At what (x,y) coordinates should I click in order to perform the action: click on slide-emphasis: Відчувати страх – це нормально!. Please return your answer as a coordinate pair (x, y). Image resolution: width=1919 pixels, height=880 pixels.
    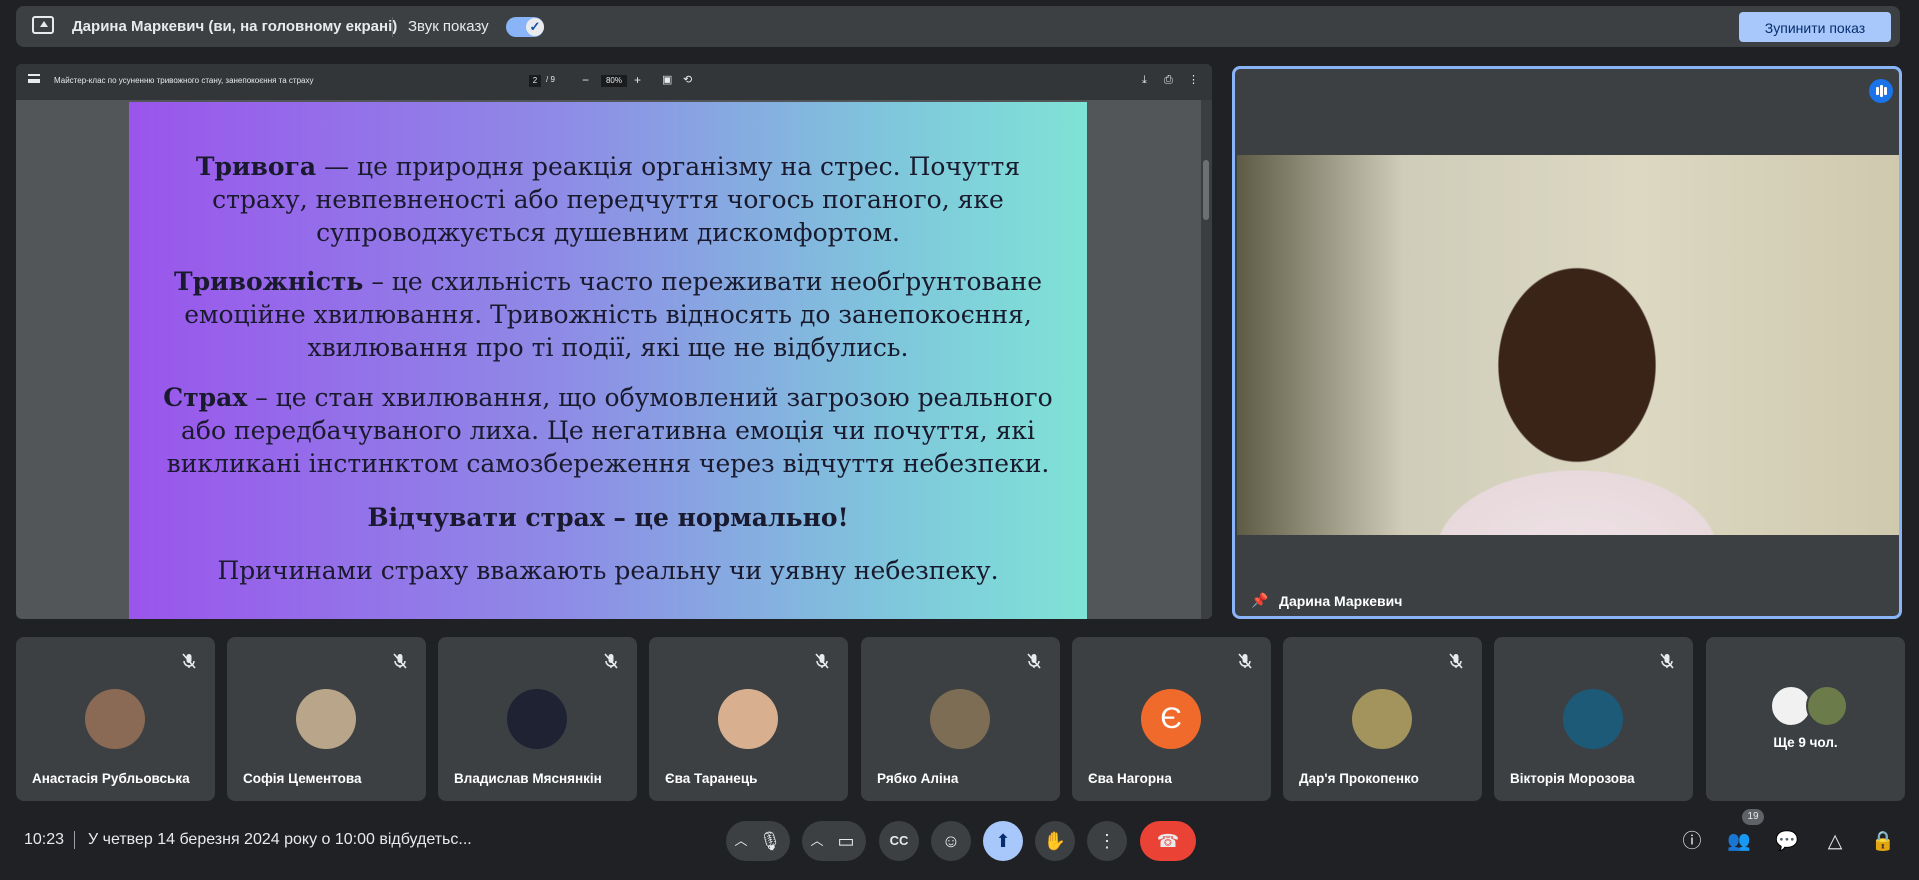
    Looking at the image, I should click on (608, 517).